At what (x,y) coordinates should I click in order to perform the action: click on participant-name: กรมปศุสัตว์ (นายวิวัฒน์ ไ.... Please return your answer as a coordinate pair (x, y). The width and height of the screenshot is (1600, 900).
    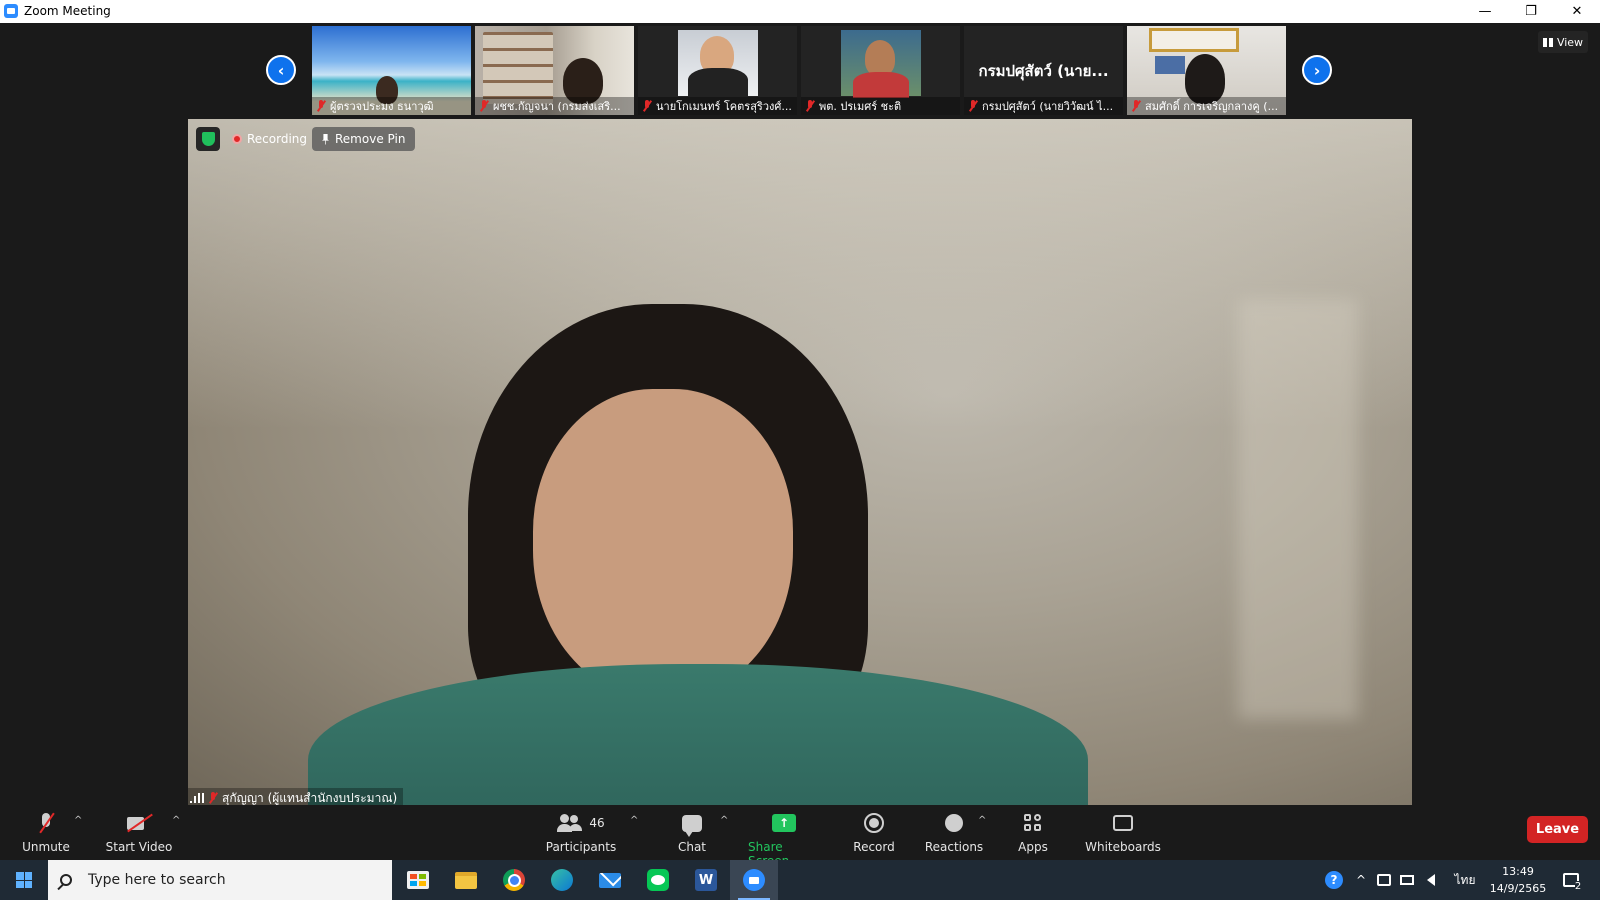
    Looking at the image, I should click on (1048, 106).